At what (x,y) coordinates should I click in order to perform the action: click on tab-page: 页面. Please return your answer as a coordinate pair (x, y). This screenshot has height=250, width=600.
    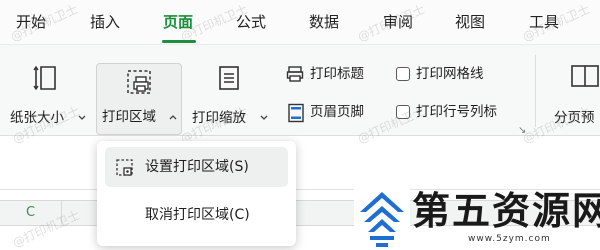
    Looking at the image, I should click on (178, 22).